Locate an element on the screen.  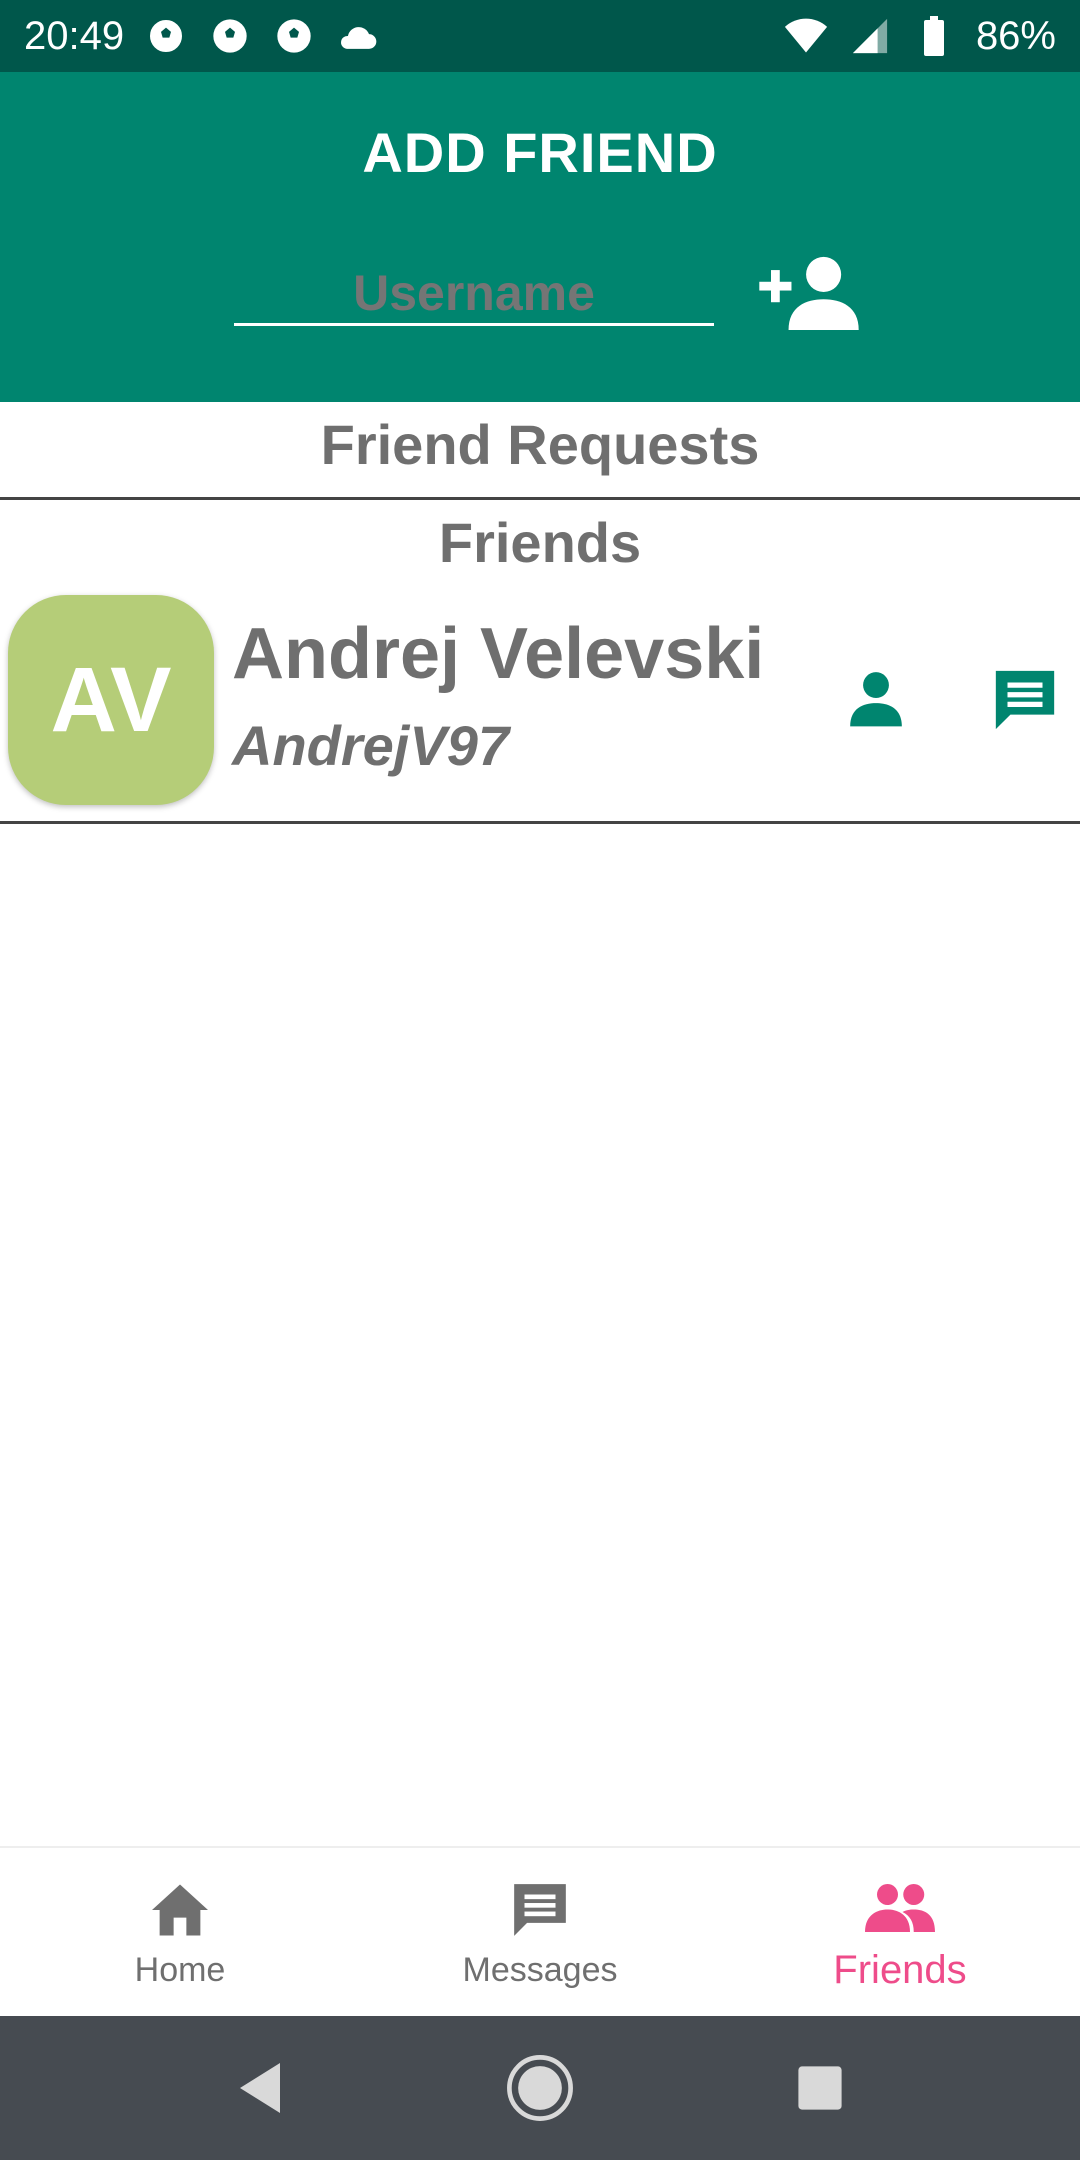
friend-row: AV Andrej Velevski AndrejV97 is located at coordinates (540, 707).